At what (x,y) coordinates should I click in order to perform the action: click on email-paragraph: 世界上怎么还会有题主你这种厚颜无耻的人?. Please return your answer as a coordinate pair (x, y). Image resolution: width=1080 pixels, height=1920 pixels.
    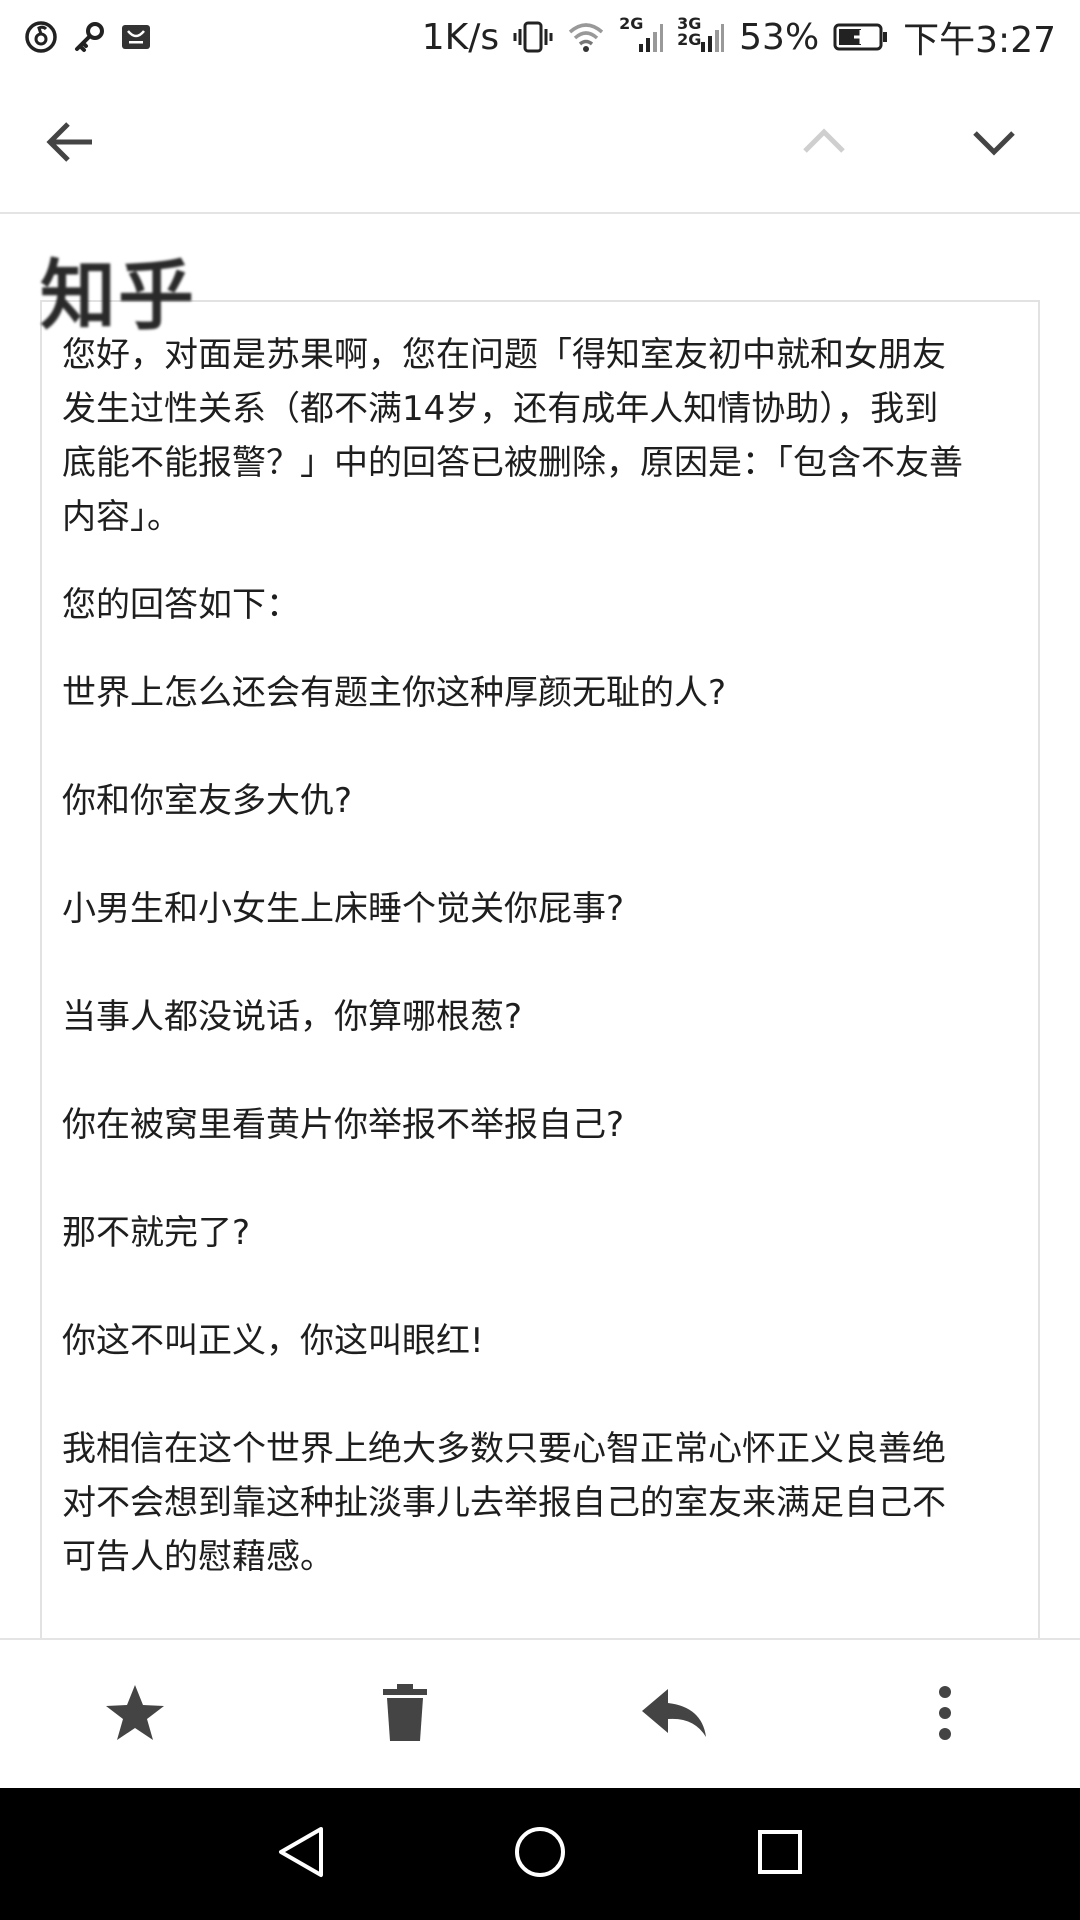
    Looking at the image, I should click on (394, 693).